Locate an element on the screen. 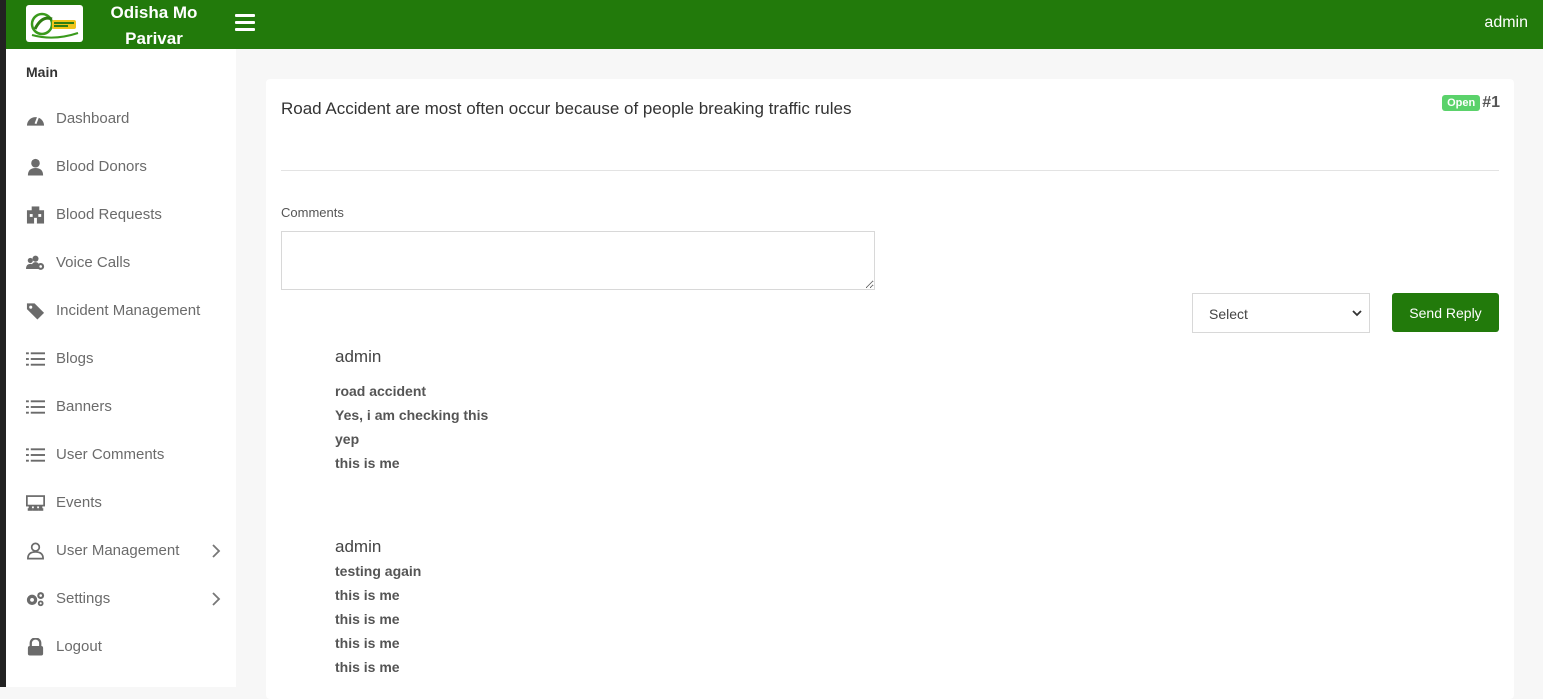 The height and width of the screenshot is (699, 1543). comments-textarea is located at coordinates (578, 260).